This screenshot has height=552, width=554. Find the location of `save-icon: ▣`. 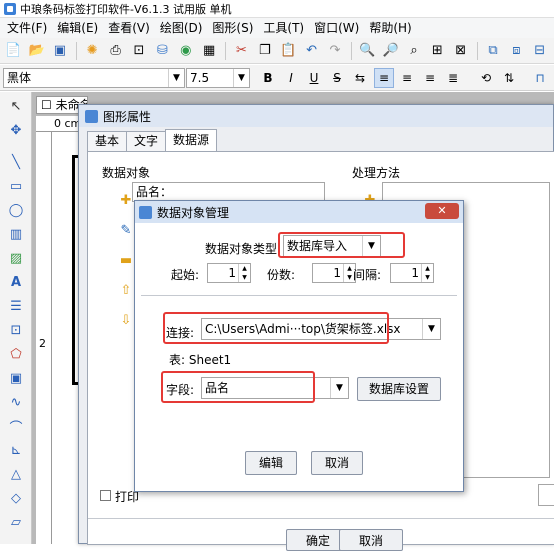

save-icon: ▣ is located at coordinates (60, 51).